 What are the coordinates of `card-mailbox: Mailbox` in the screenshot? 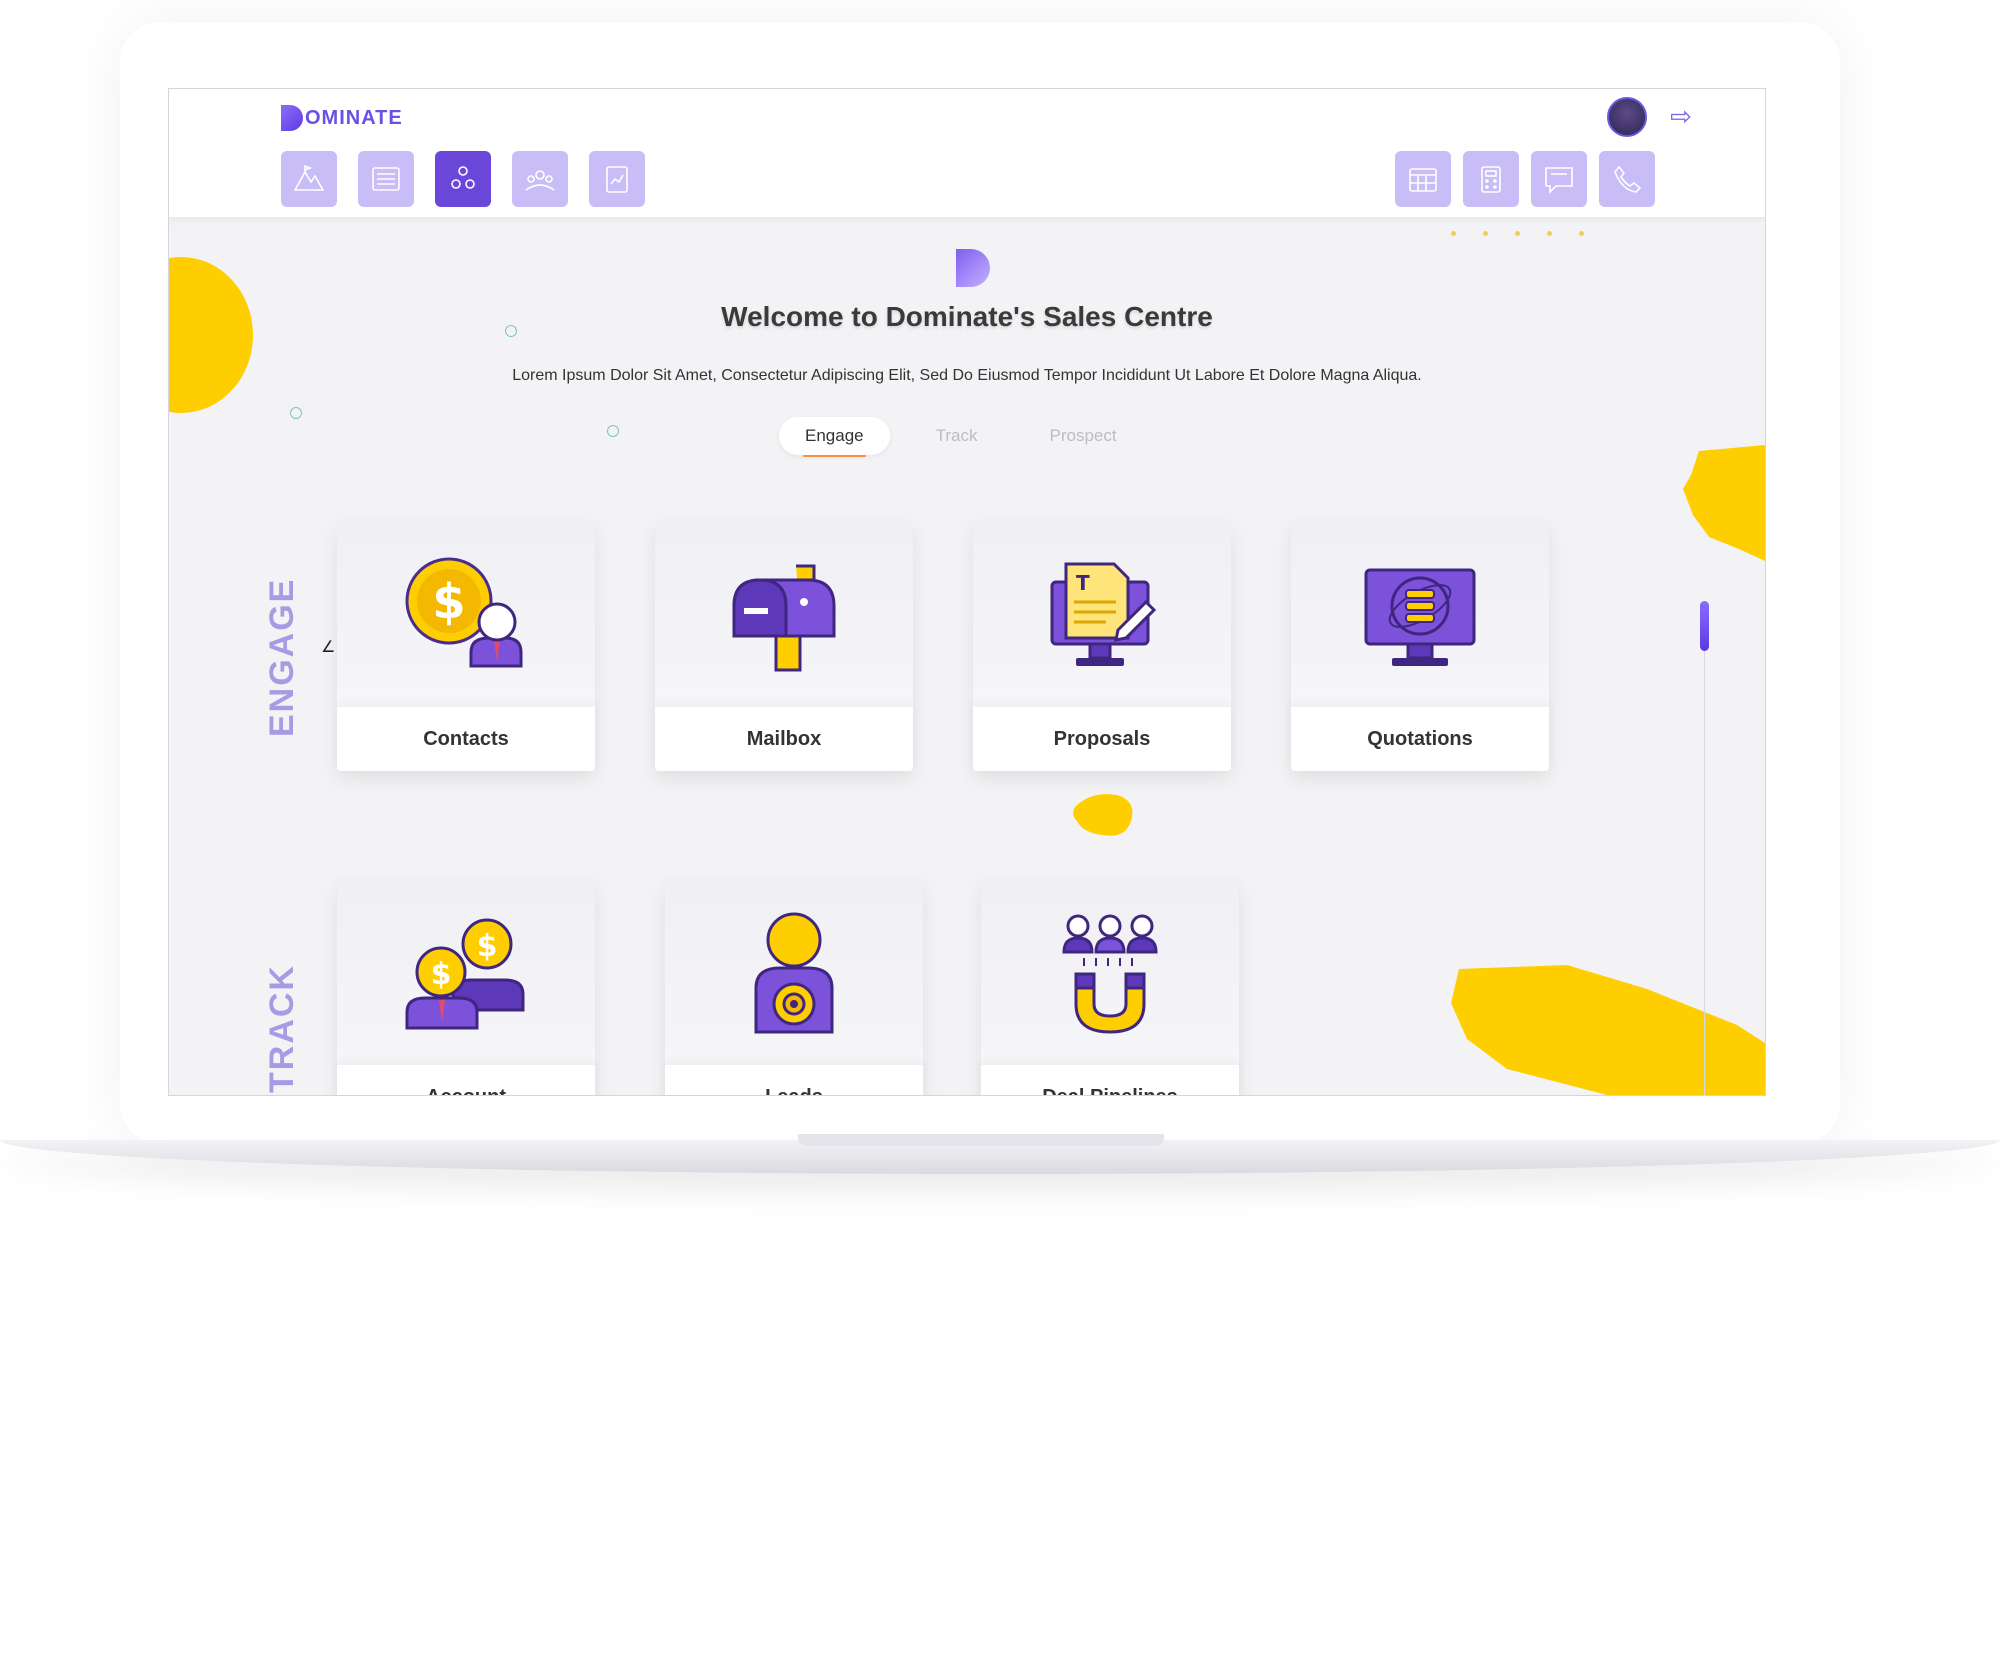 It's located at (784, 646).